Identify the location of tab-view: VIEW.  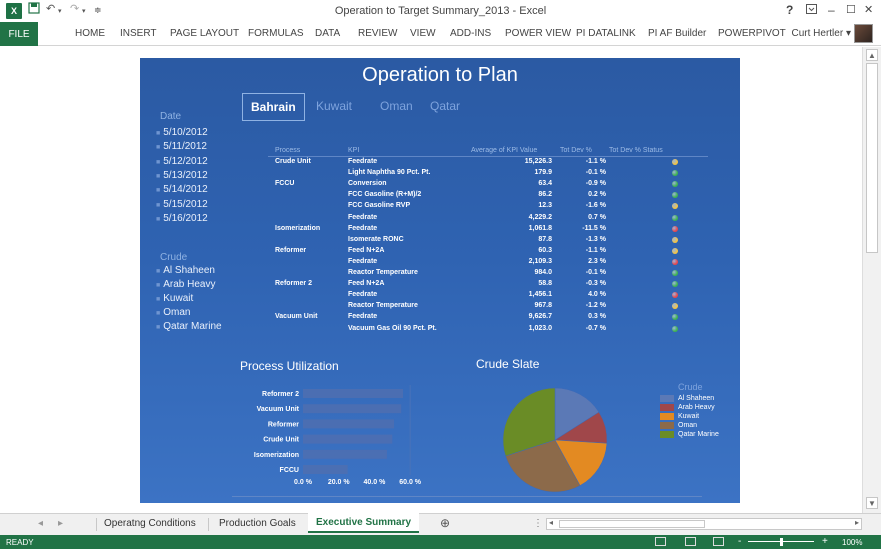
(423, 33).